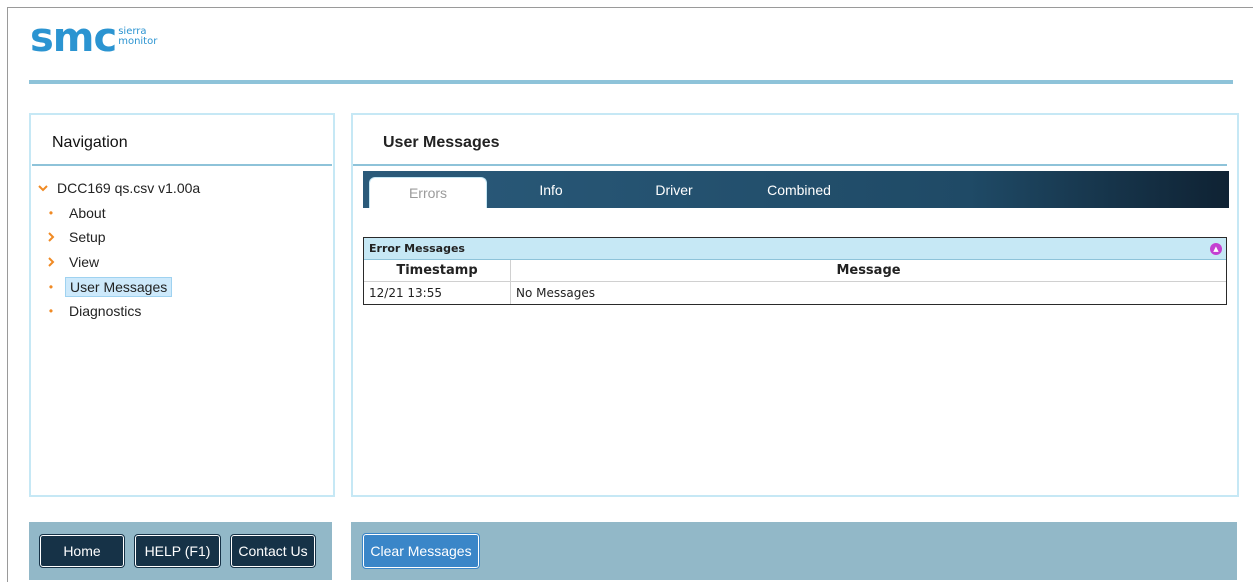 The image size is (1253, 582). Describe the element at coordinates (84, 262) in the screenshot. I see `sidebar-item-label: View` at that location.